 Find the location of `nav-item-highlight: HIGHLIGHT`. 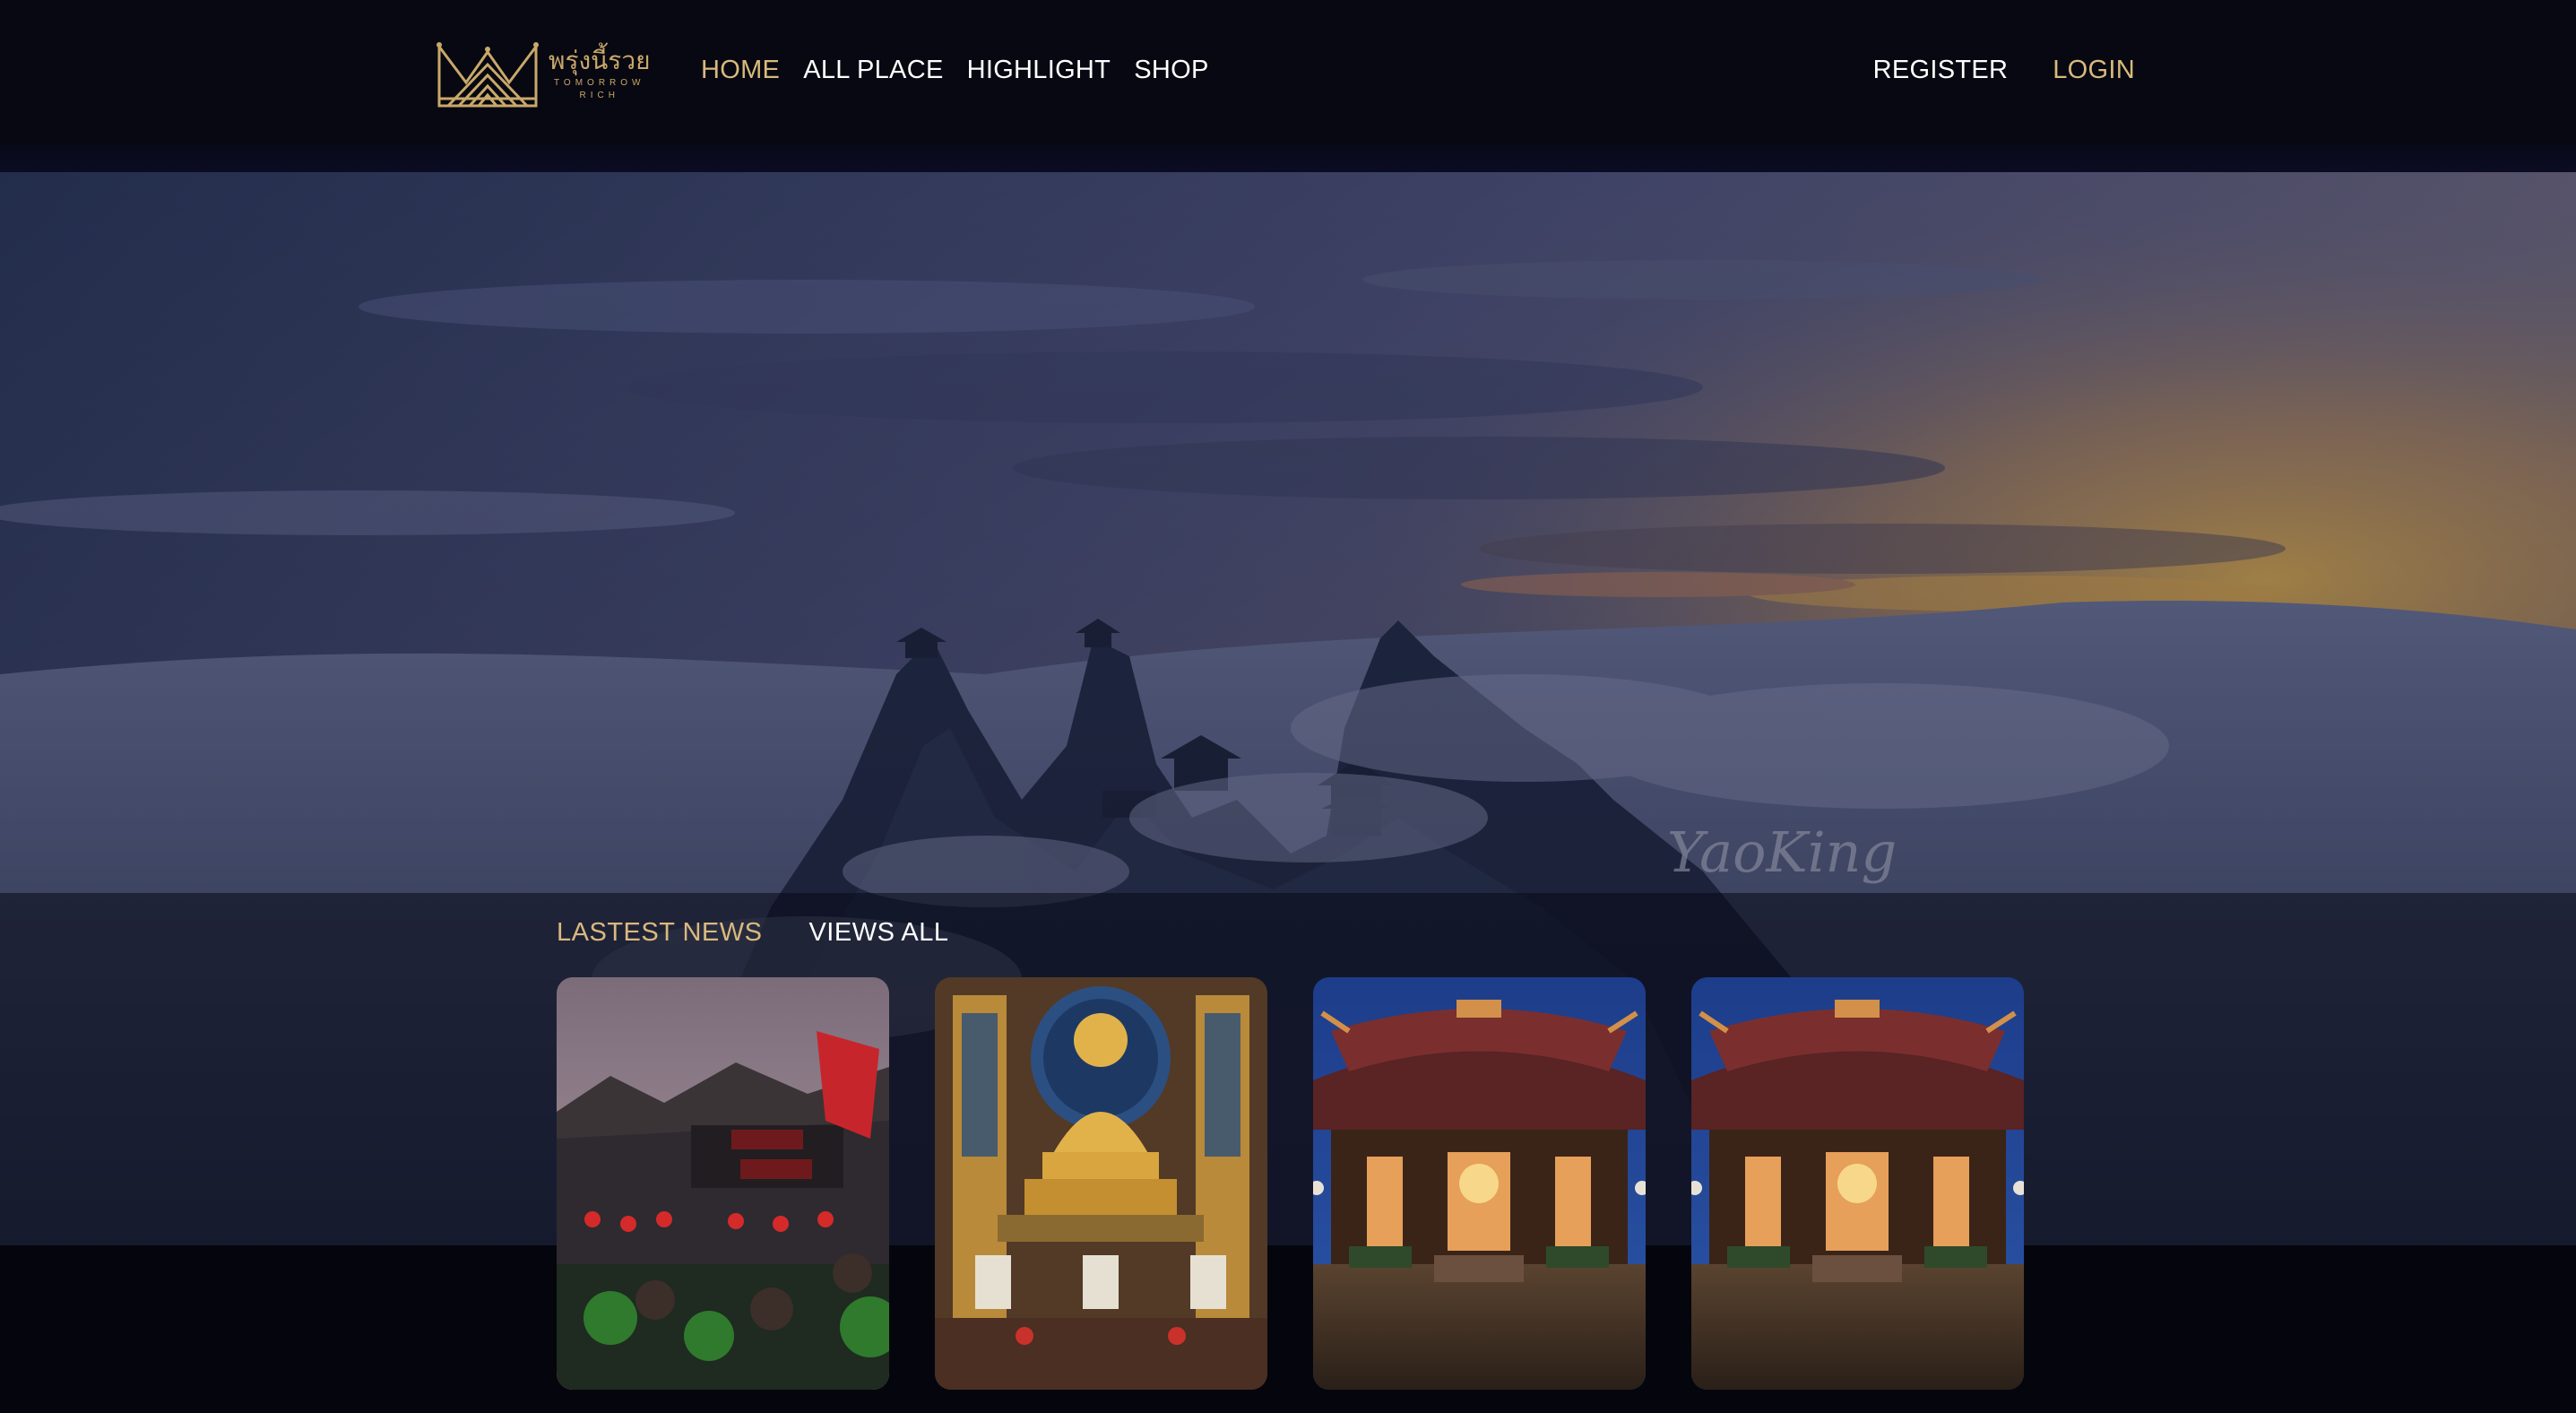

nav-item-highlight: HIGHLIGHT is located at coordinates (1039, 70).